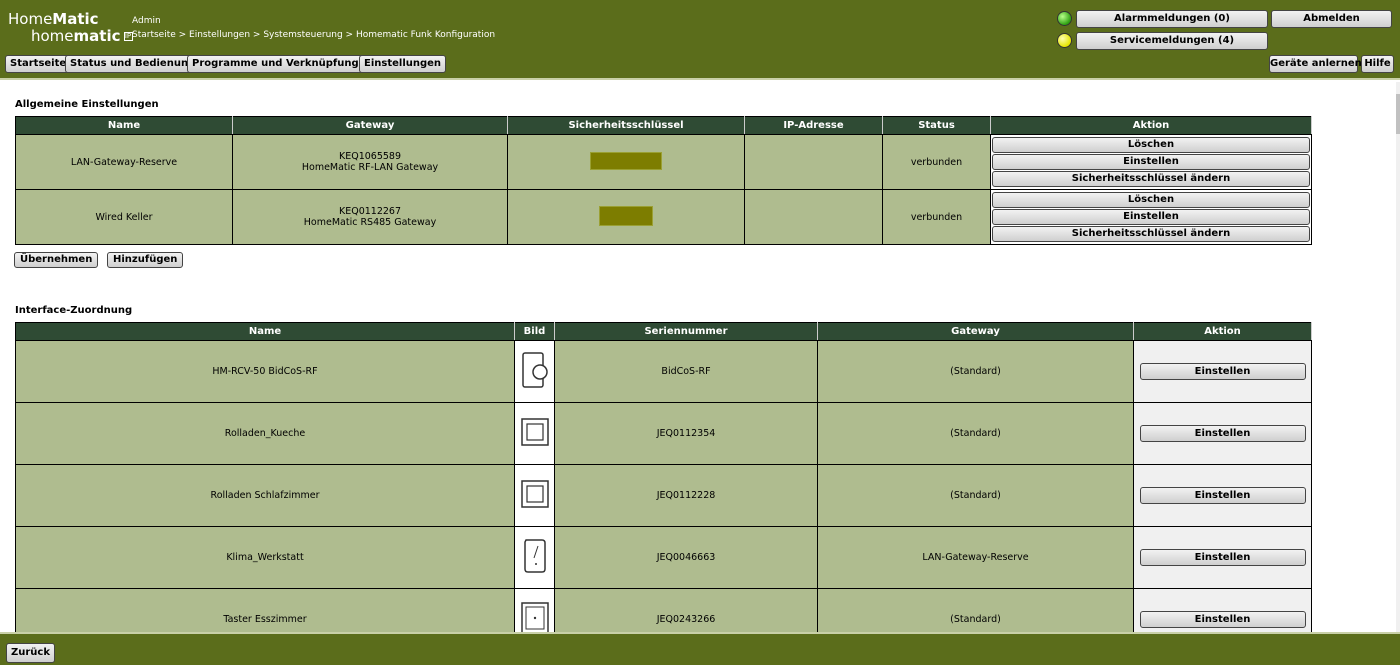 This screenshot has height=665, width=1400. Describe the element at coordinates (265, 610) in the screenshot. I see `device-name: Taster Esszimmer` at that location.